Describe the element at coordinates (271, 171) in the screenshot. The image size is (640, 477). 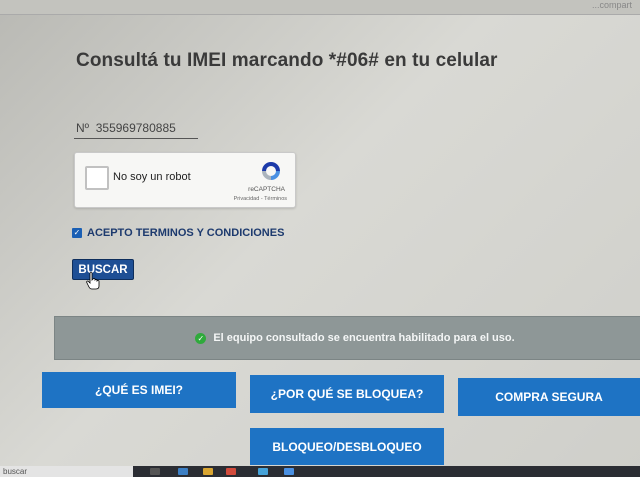
I see `recaptcha-logo-icon` at that location.